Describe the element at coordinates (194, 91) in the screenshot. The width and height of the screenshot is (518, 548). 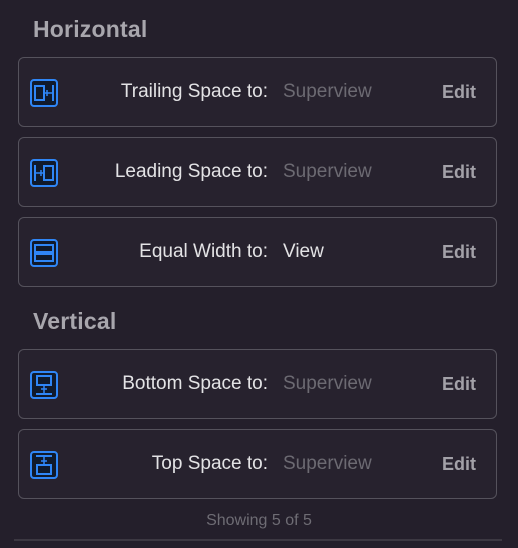
I see `constraint-label: Trailing Space to:` at that location.